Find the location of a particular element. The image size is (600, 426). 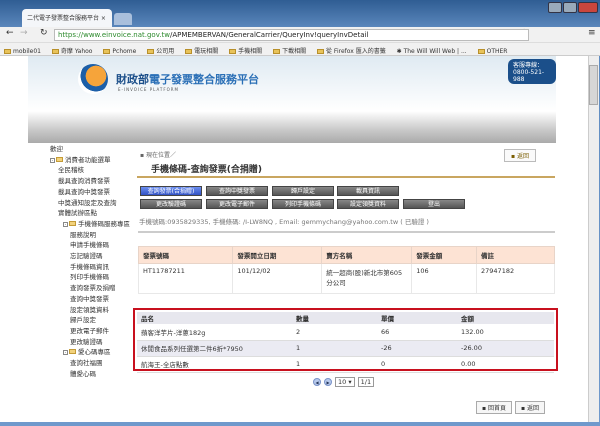

nav-logout: 登出 is located at coordinates (434, 204).